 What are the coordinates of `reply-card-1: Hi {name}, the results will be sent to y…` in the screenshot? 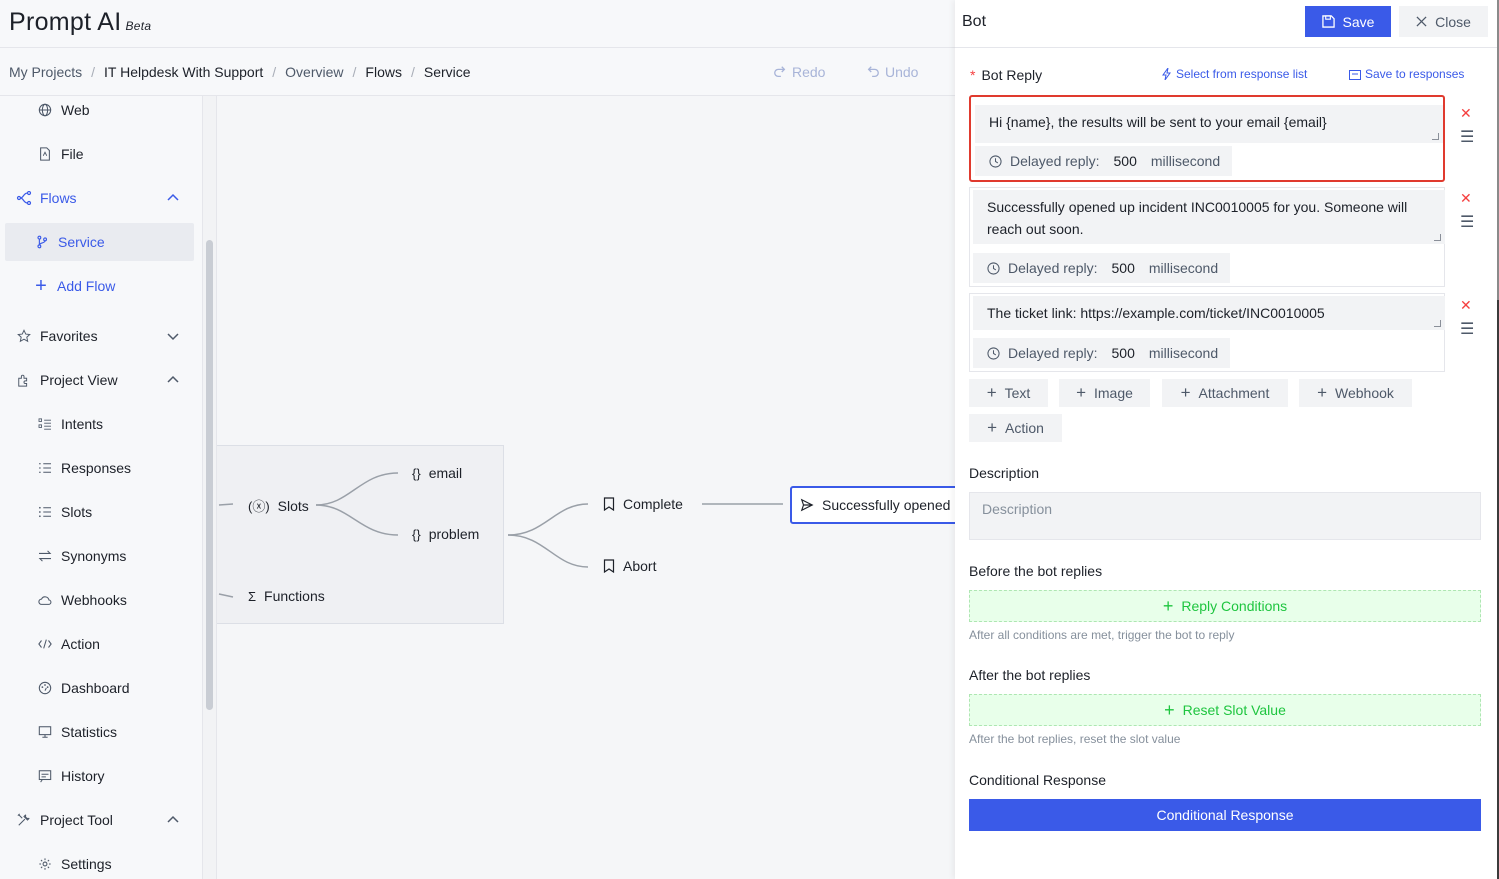 It's located at (1207, 138).